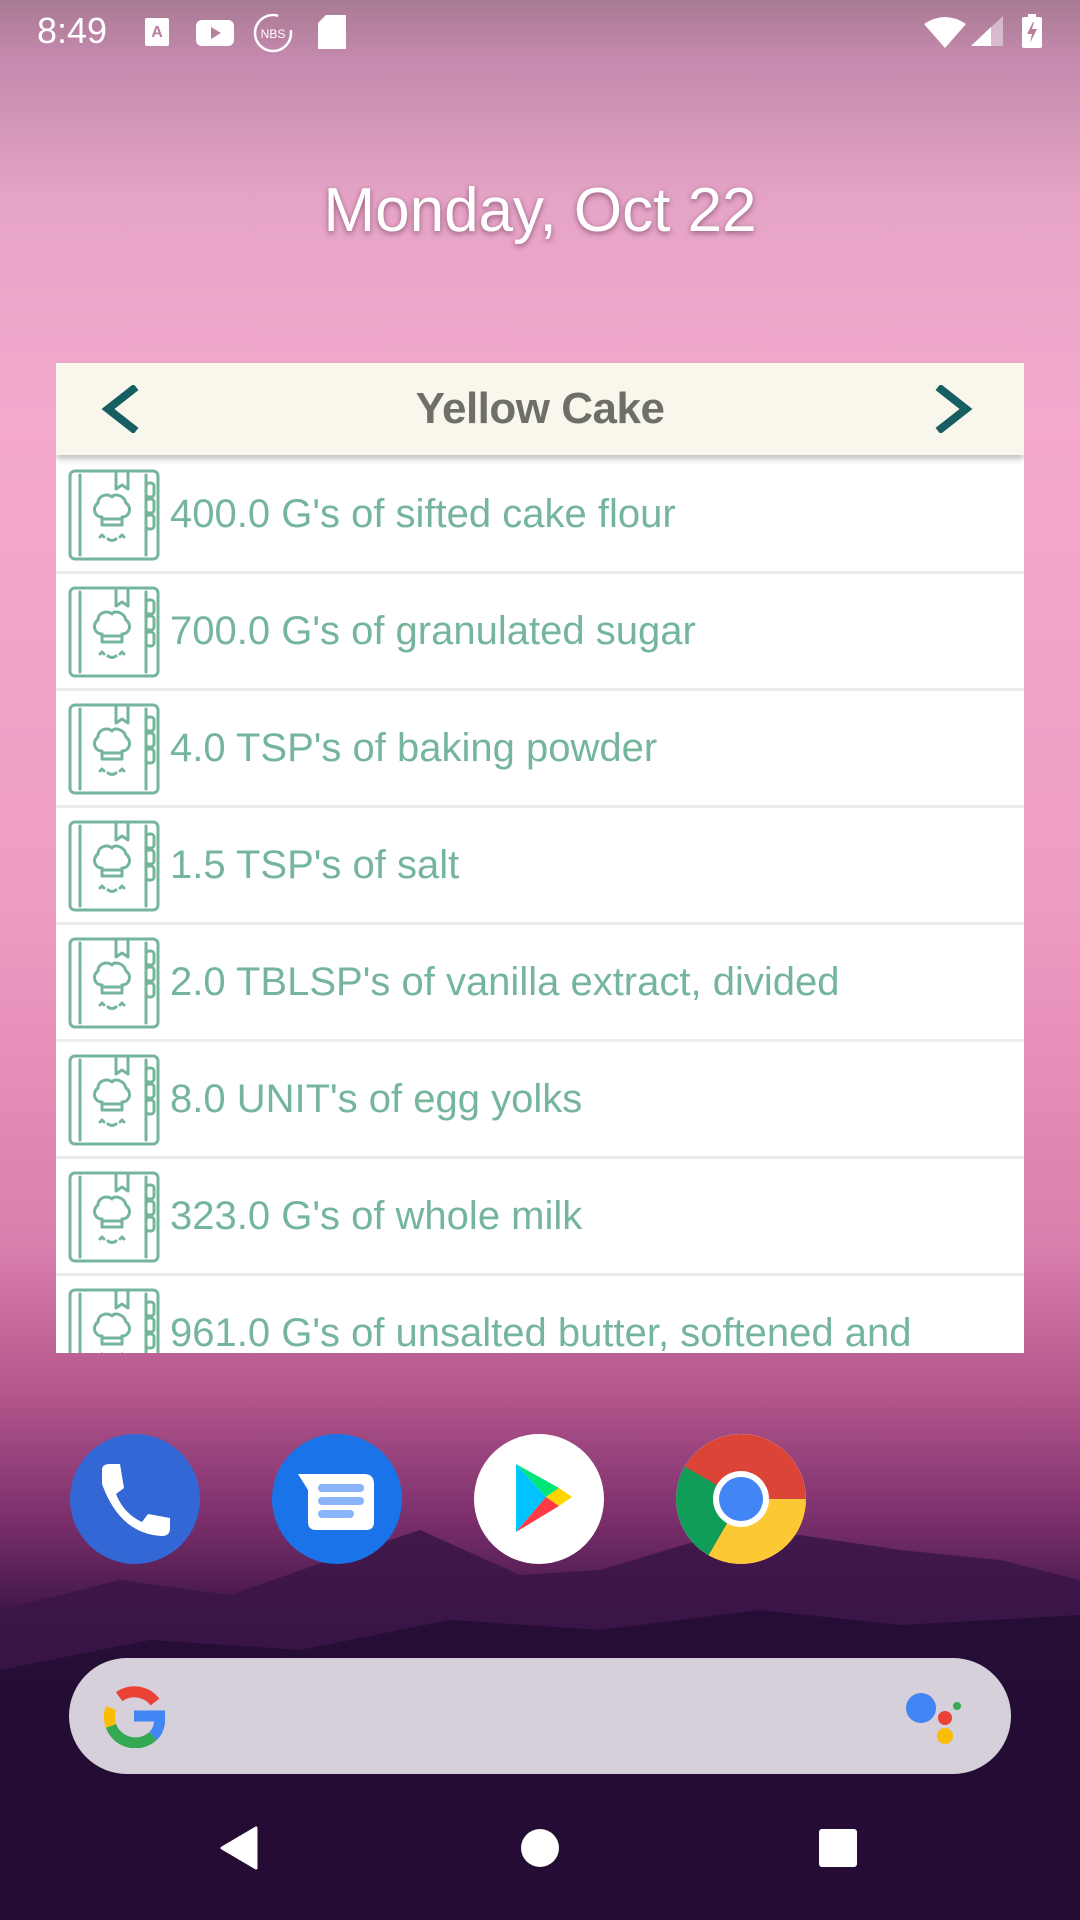  What do you see at coordinates (987, 31) in the screenshot?
I see `cell-signal-icon` at bounding box center [987, 31].